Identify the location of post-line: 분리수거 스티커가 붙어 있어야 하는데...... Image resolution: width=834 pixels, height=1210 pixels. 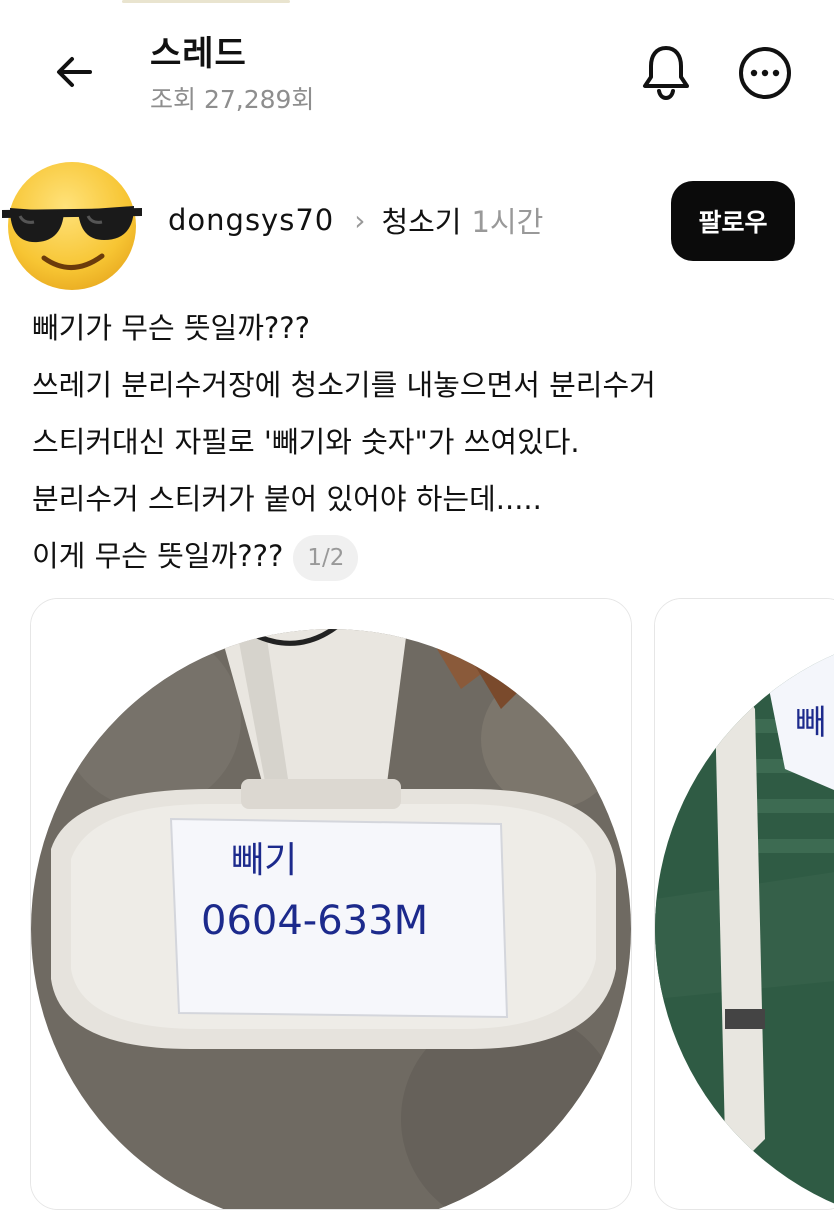
(287, 499).